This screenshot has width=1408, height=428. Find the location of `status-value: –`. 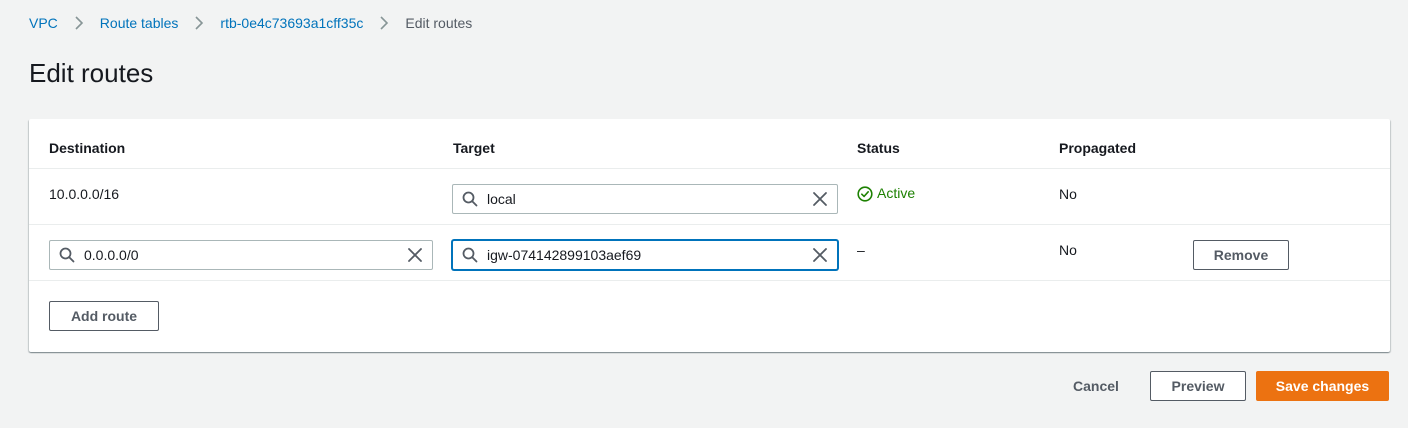

status-value: – is located at coordinates (861, 250).